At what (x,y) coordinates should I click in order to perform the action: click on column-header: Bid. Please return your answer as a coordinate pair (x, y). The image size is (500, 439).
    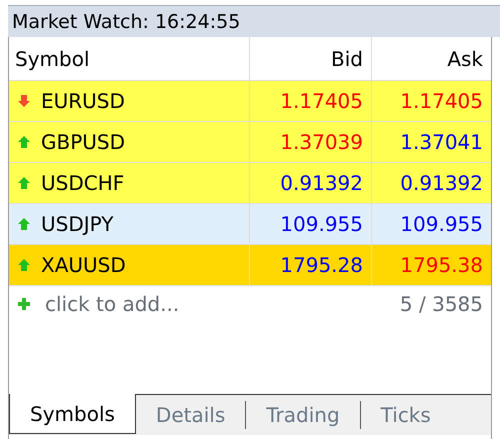
    Looking at the image, I should click on (347, 58).